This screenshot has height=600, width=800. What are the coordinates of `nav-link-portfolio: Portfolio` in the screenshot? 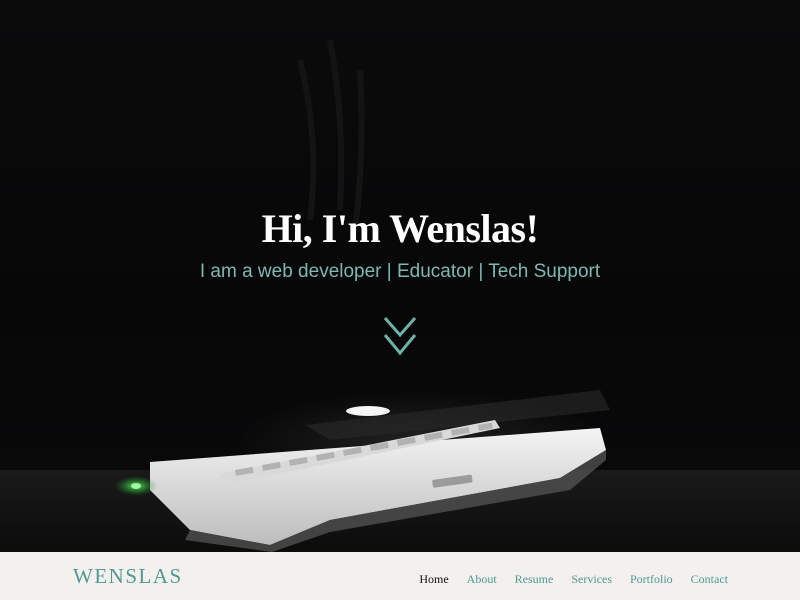 It's located at (651, 579).